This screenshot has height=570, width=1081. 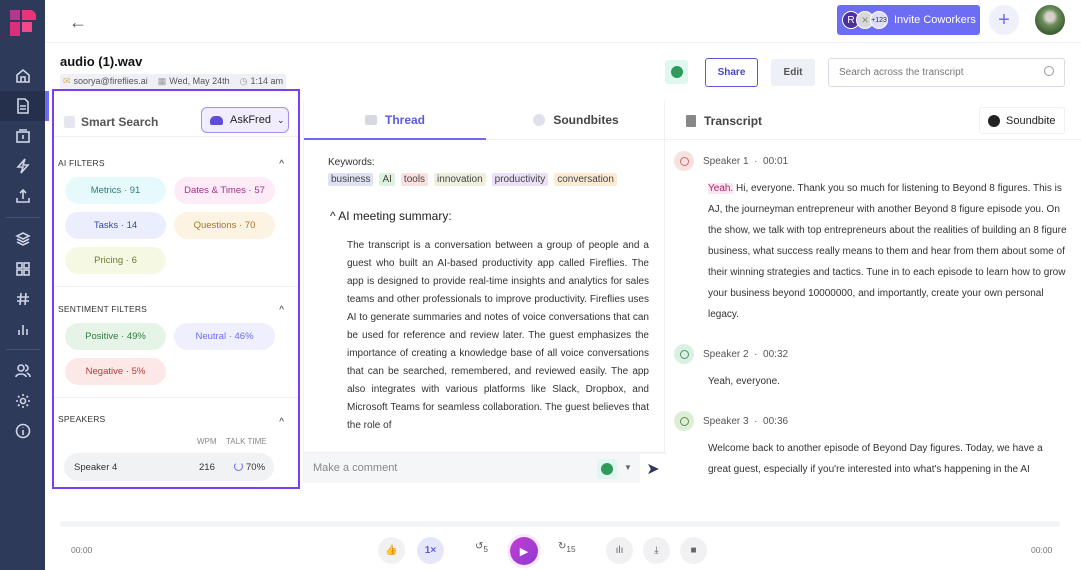 What do you see at coordinates (355, 468) in the screenshot?
I see `comment-input: Make a comment` at bounding box center [355, 468].